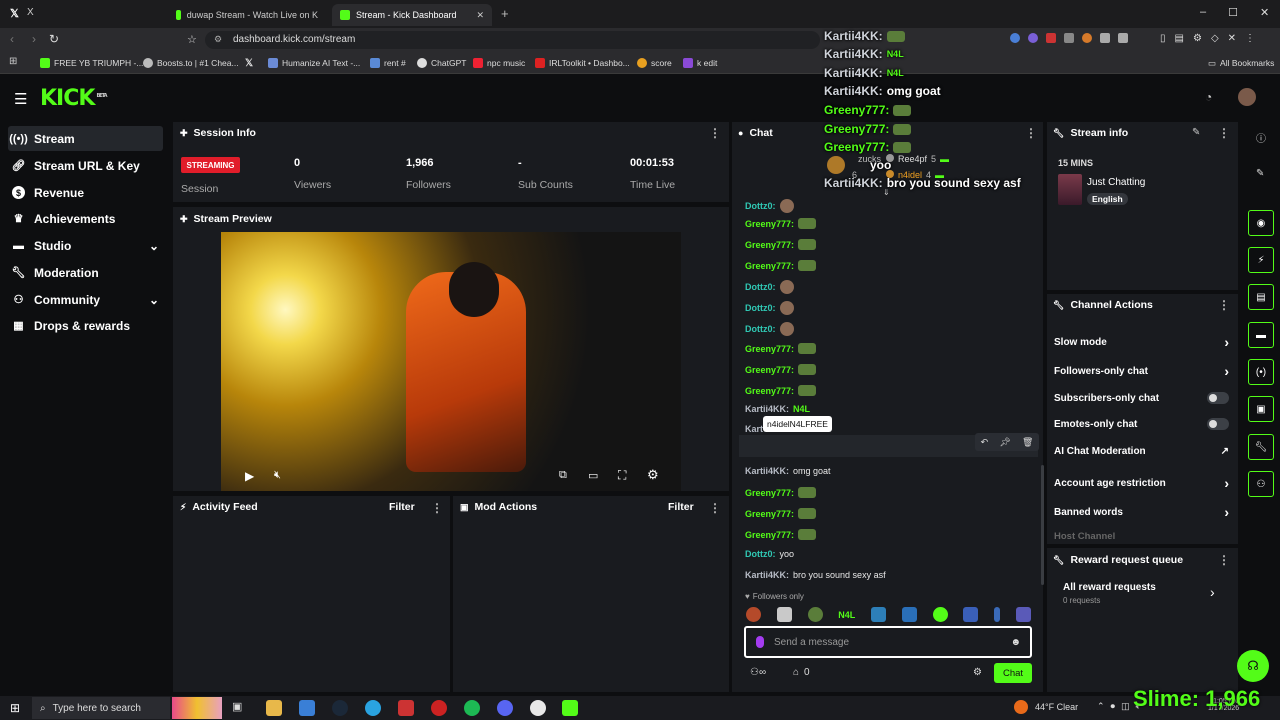 The width and height of the screenshot is (1280, 720). I want to click on telegram-icon, so click(373, 708).